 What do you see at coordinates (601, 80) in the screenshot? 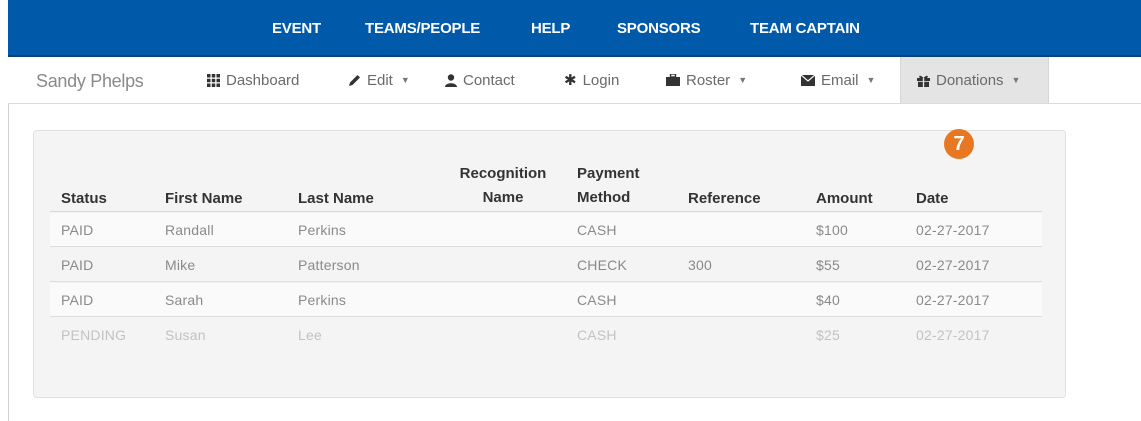
I see `nav-login-label: Login` at bounding box center [601, 80].